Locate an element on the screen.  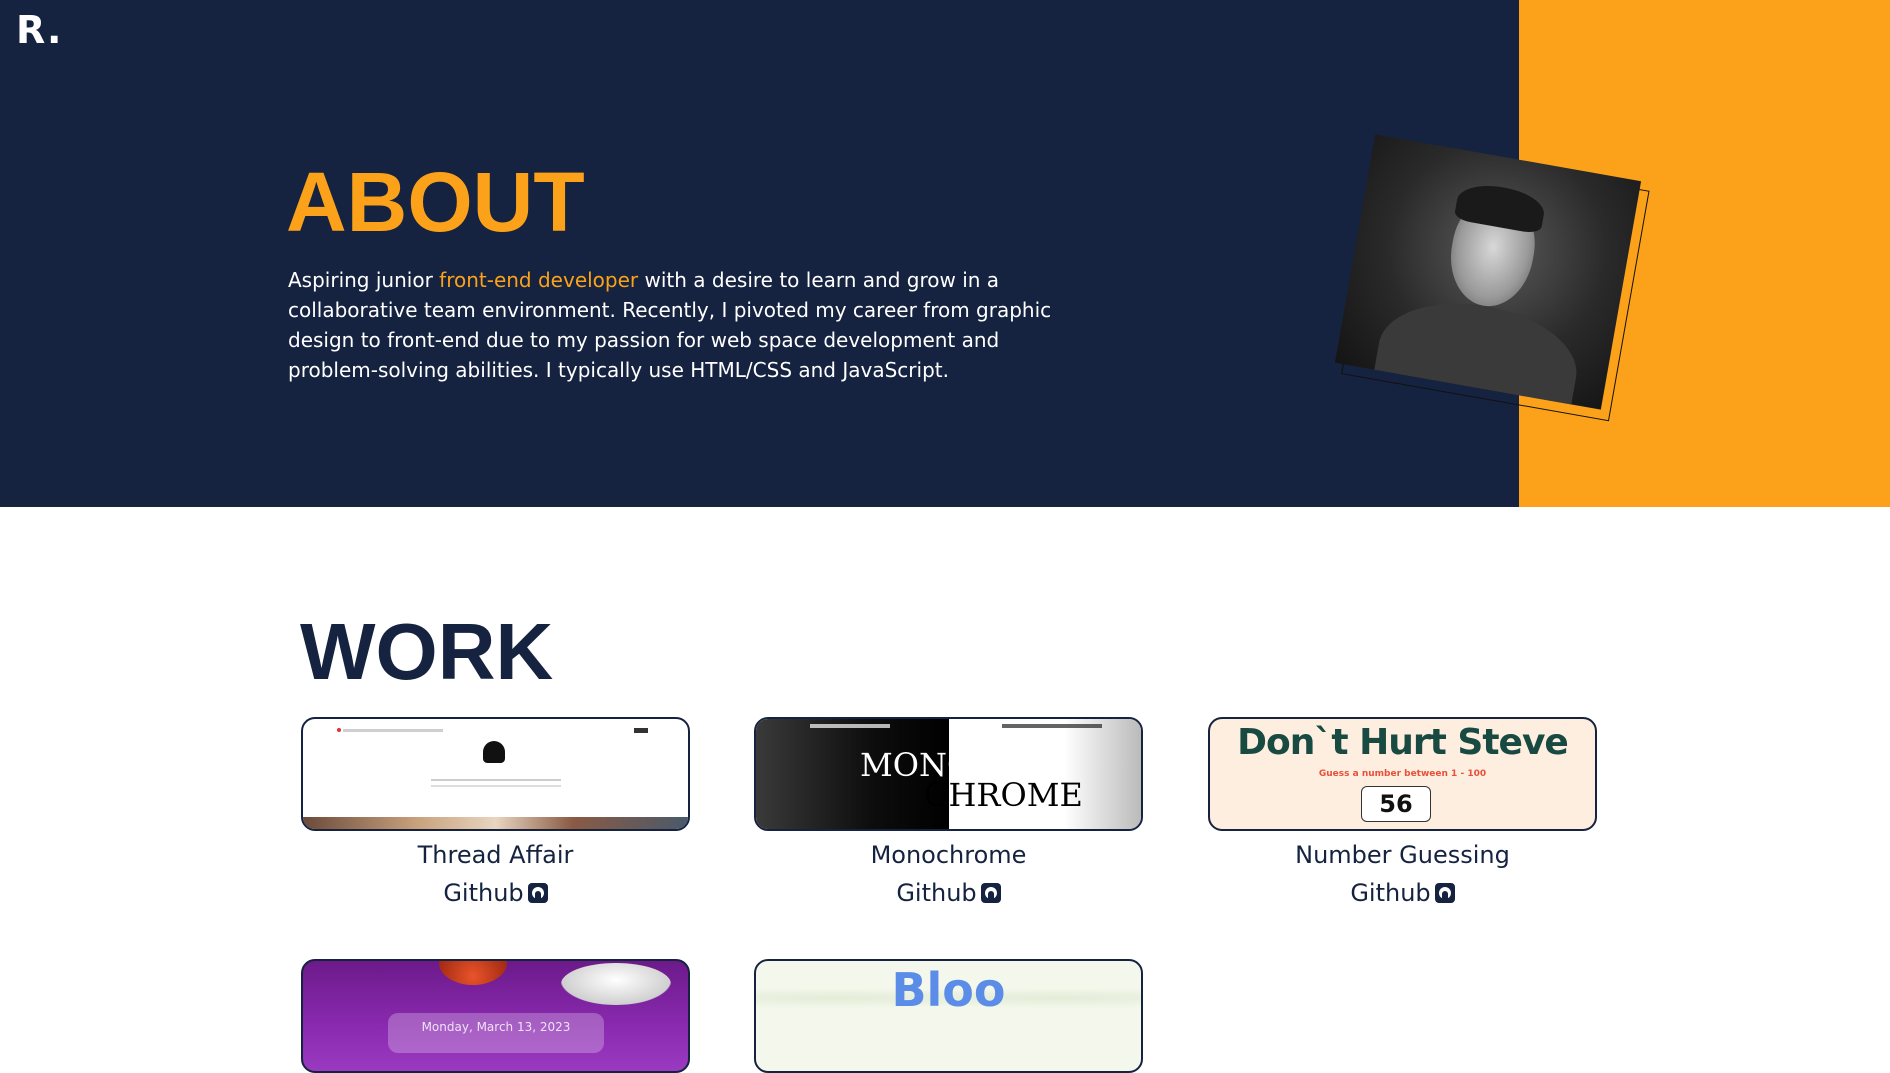
project-title: Number Guessing is located at coordinates (1402, 855).